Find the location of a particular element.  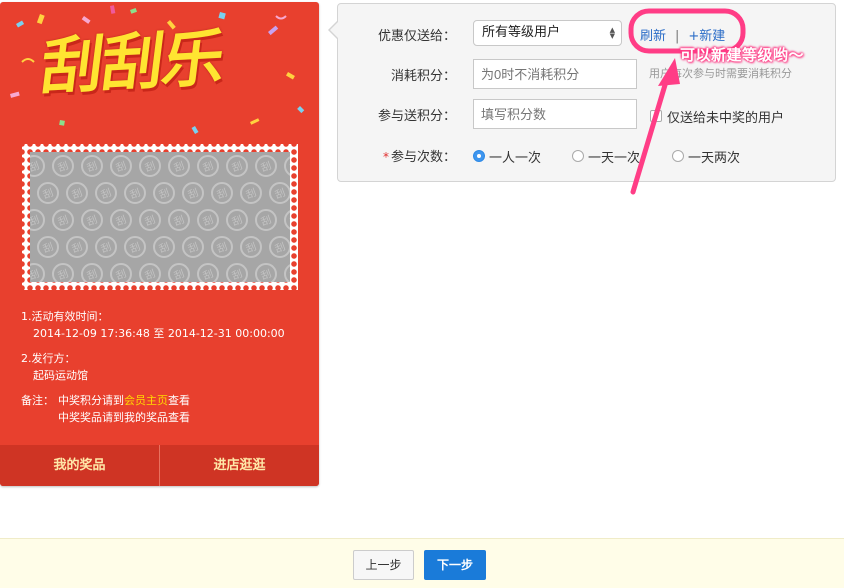

new-level-link: +新建 is located at coordinates (706, 36).